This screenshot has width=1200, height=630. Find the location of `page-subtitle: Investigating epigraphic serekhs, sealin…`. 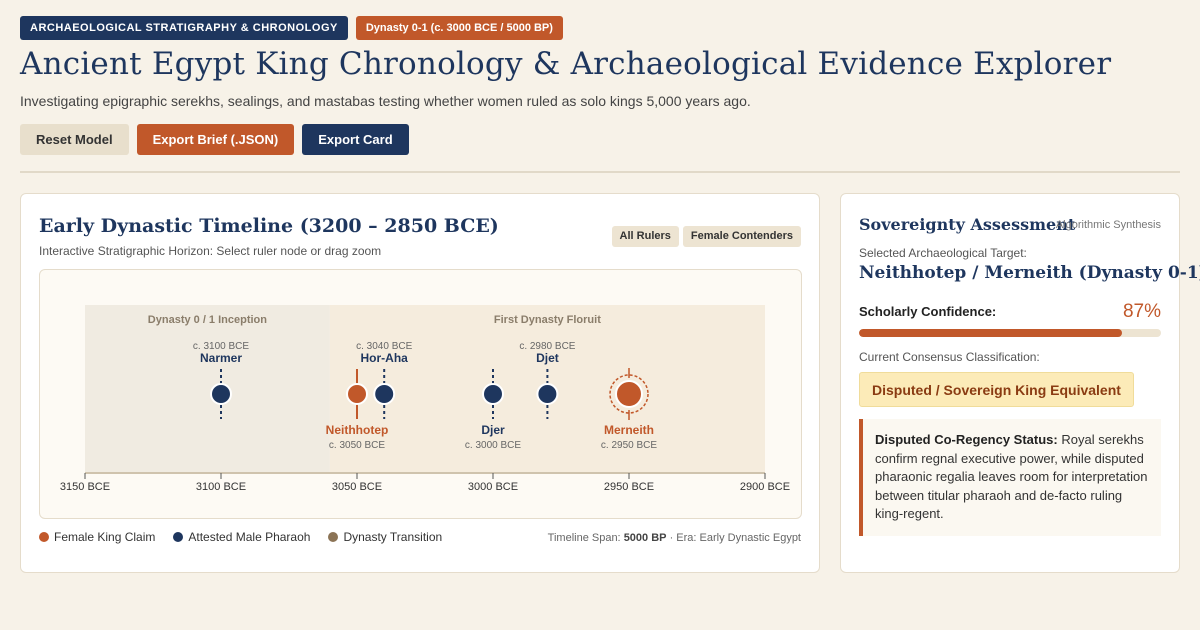

page-subtitle: Investigating epigraphic serekhs, sealin… is located at coordinates (385, 101).